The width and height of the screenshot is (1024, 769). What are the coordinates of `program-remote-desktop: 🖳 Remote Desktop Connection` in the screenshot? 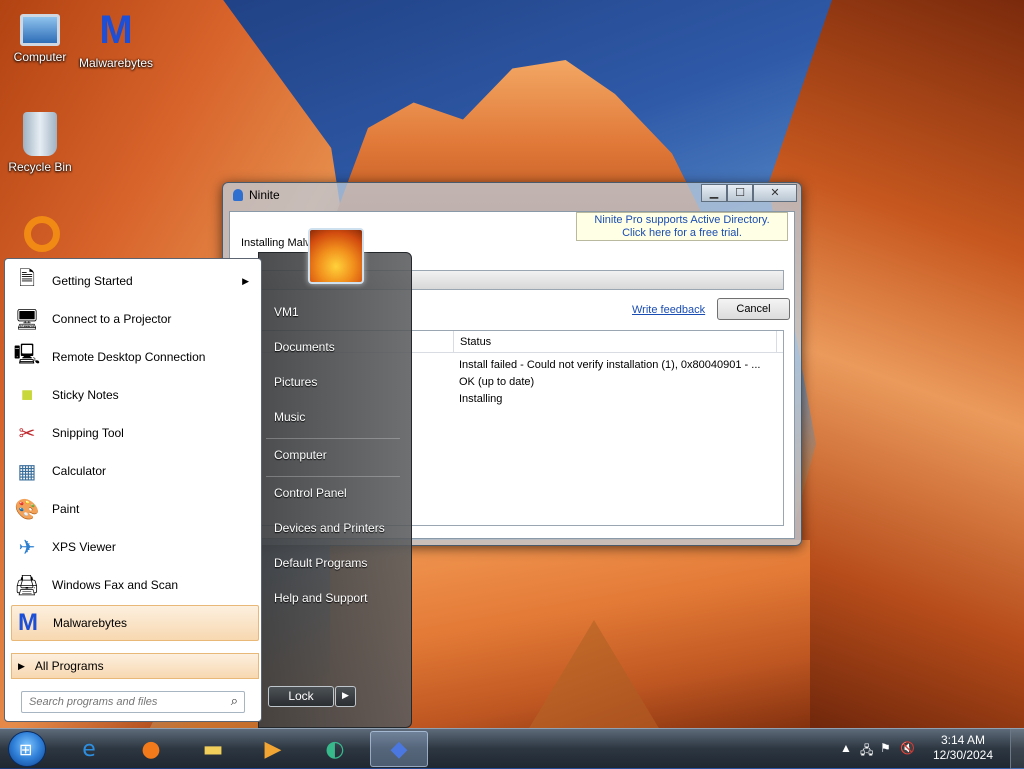 It's located at (135, 357).